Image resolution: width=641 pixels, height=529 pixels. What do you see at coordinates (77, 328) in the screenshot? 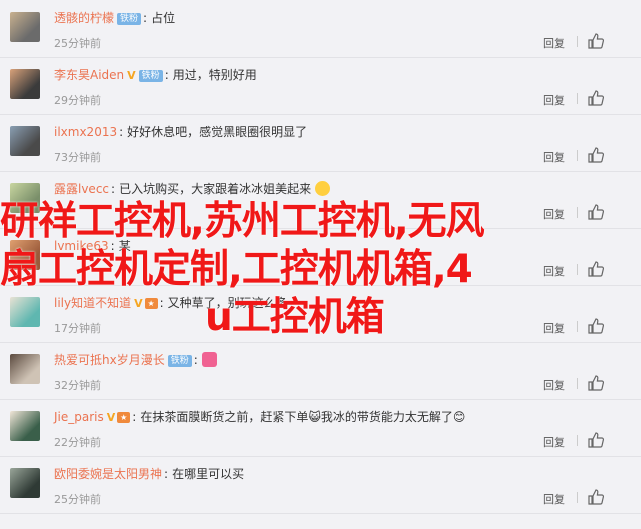
I see `comment-time: 17分钟前` at bounding box center [77, 328].